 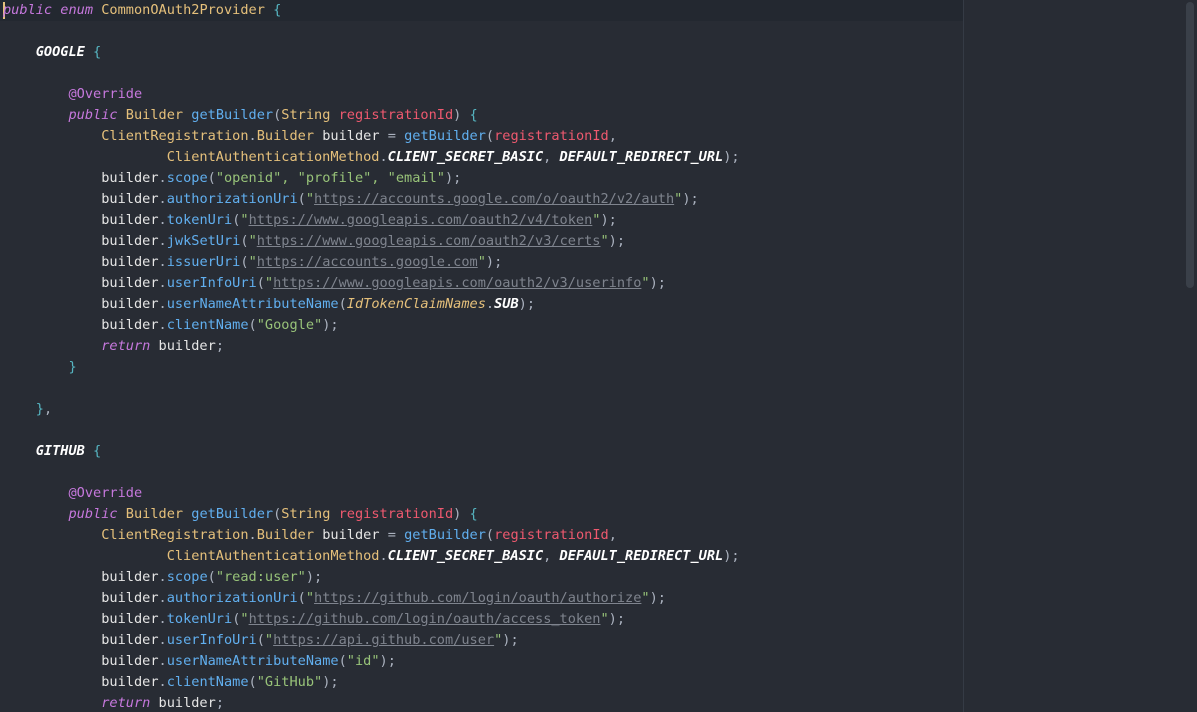 What do you see at coordinates (416, 304) in the screenshot?
I see `type-name: IdTokenClaimNames` at bounding box center [416, 304].